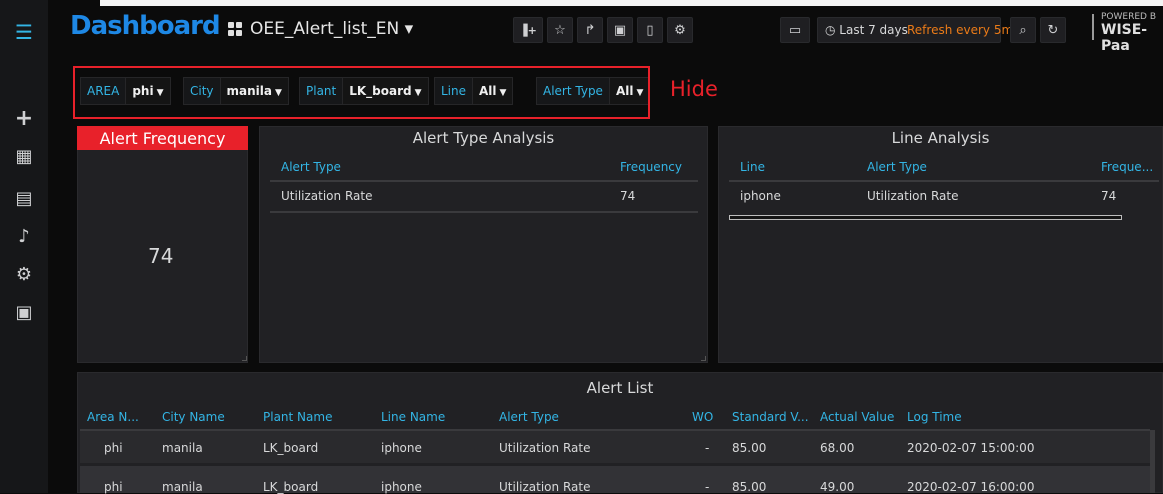 This screenshot has width=1163, height=494. What do you see at coordinates (934, 417) in the screenshot?
I see `column-header: Log Time` at bounding box center [934, 417].